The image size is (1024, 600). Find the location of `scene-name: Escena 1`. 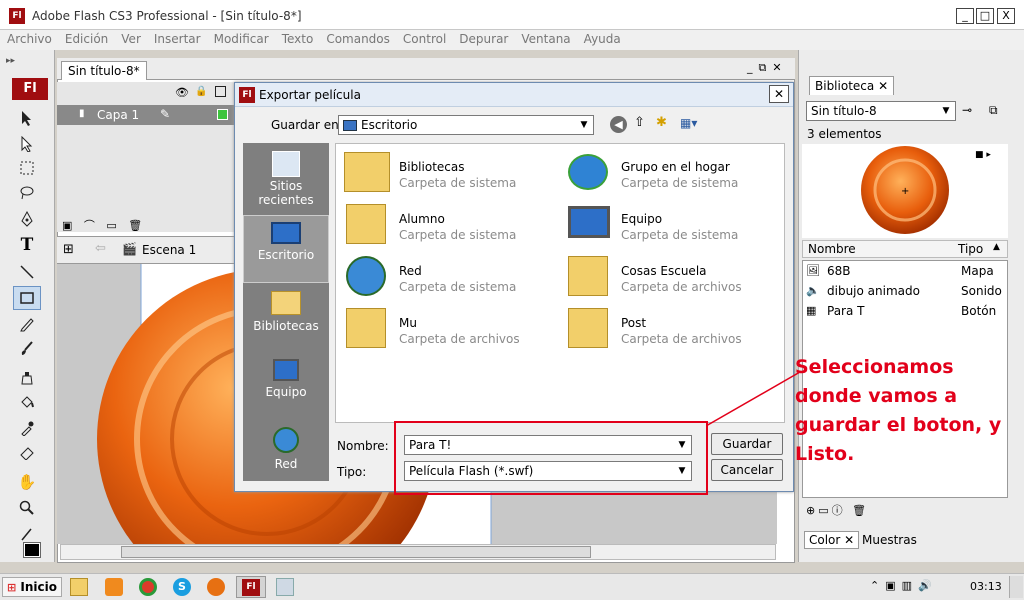

scene-name: Escena 1 is located at coordinates (169, 250).